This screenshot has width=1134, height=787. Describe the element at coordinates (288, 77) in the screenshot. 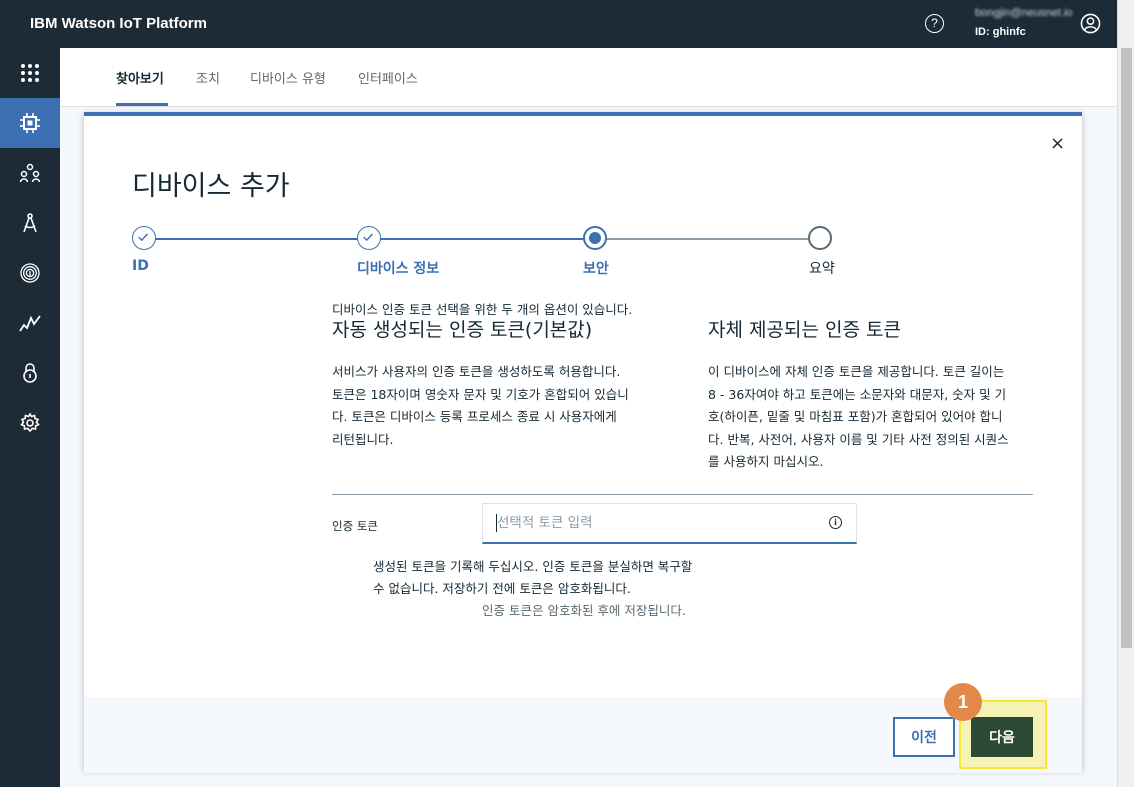

I see `tab-device-types: 디바이스 유형` at that location.